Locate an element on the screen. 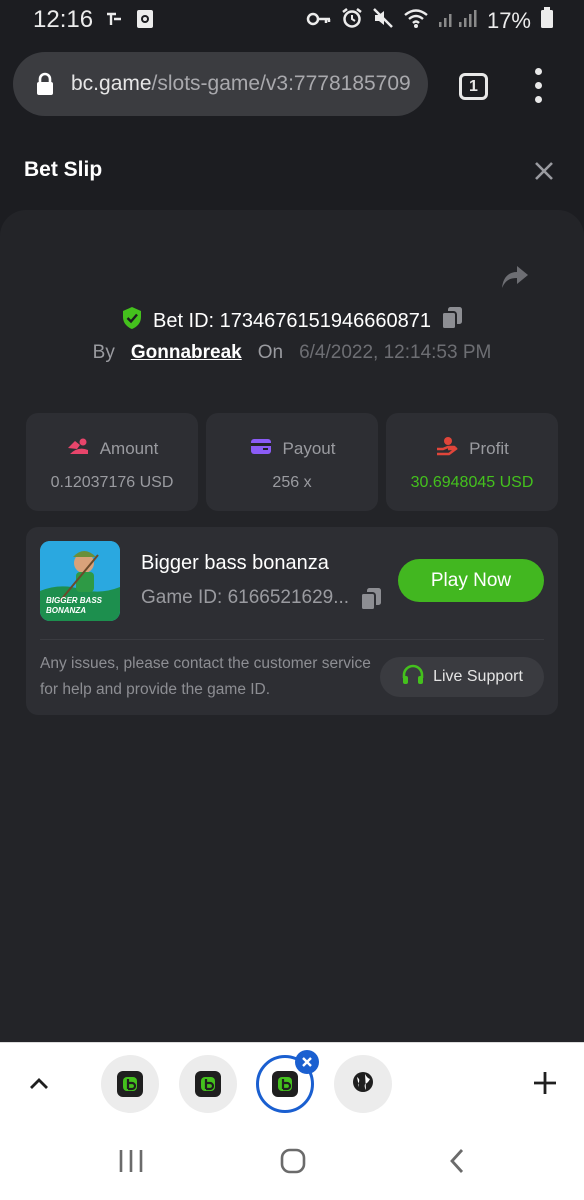  profit-hand-icon is located at coordinates (447, 448).